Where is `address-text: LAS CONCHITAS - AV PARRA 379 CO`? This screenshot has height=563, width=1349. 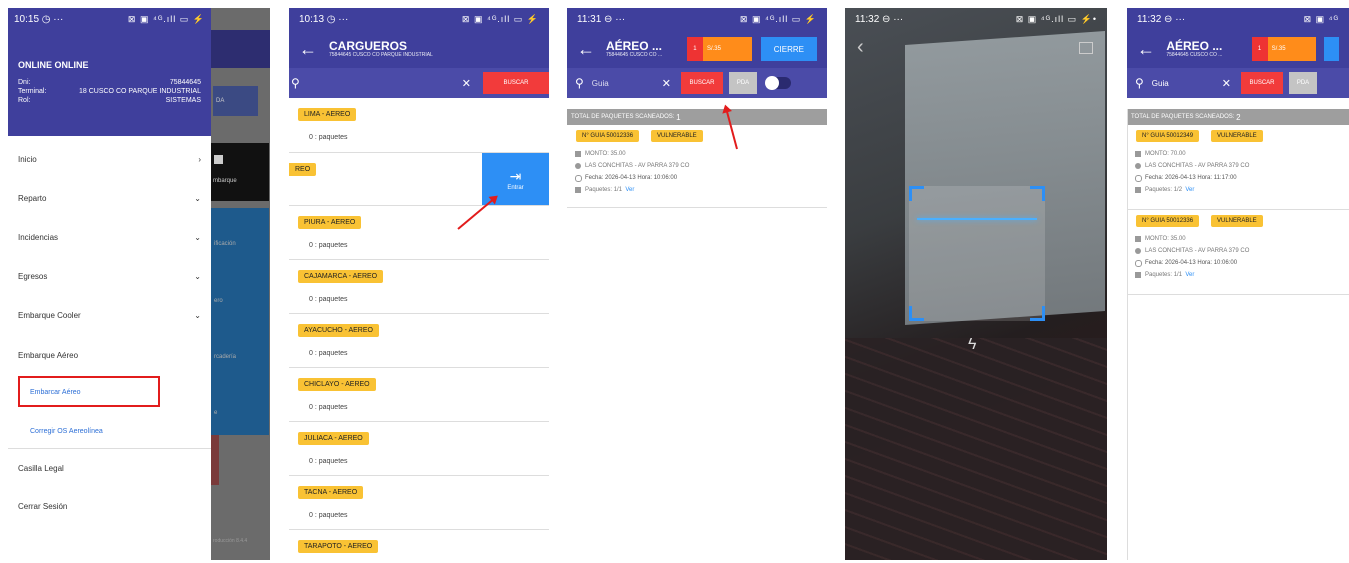
address-text: LAS CONCHITAS - AV PARRA 379 CO is located at coordinates (1197, 251).